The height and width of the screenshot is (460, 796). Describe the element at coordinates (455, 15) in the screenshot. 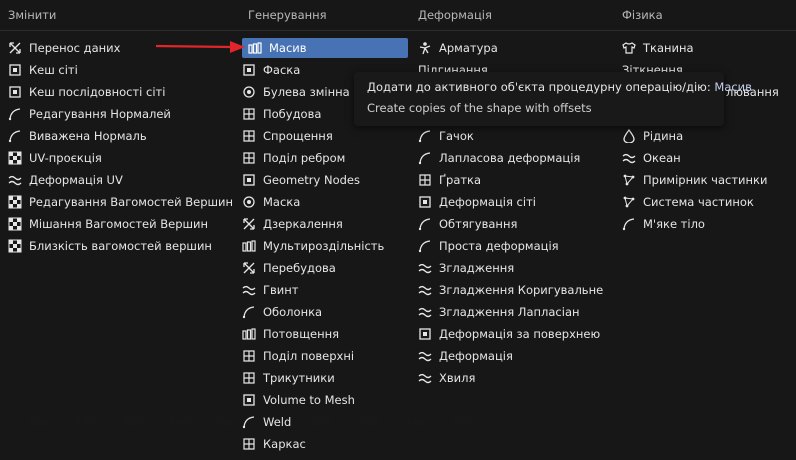

I see `column-header-deform: Деформація` at that location.